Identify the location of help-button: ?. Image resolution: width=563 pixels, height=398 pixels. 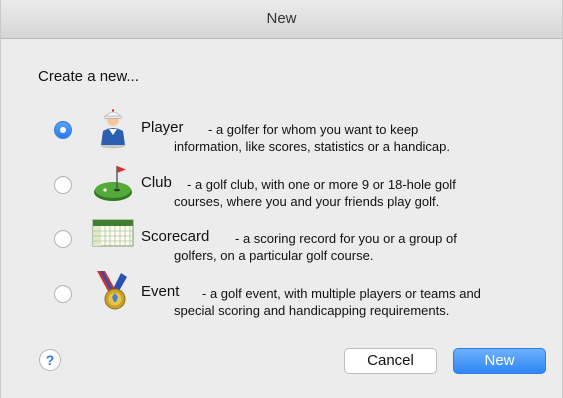
(50, 360).